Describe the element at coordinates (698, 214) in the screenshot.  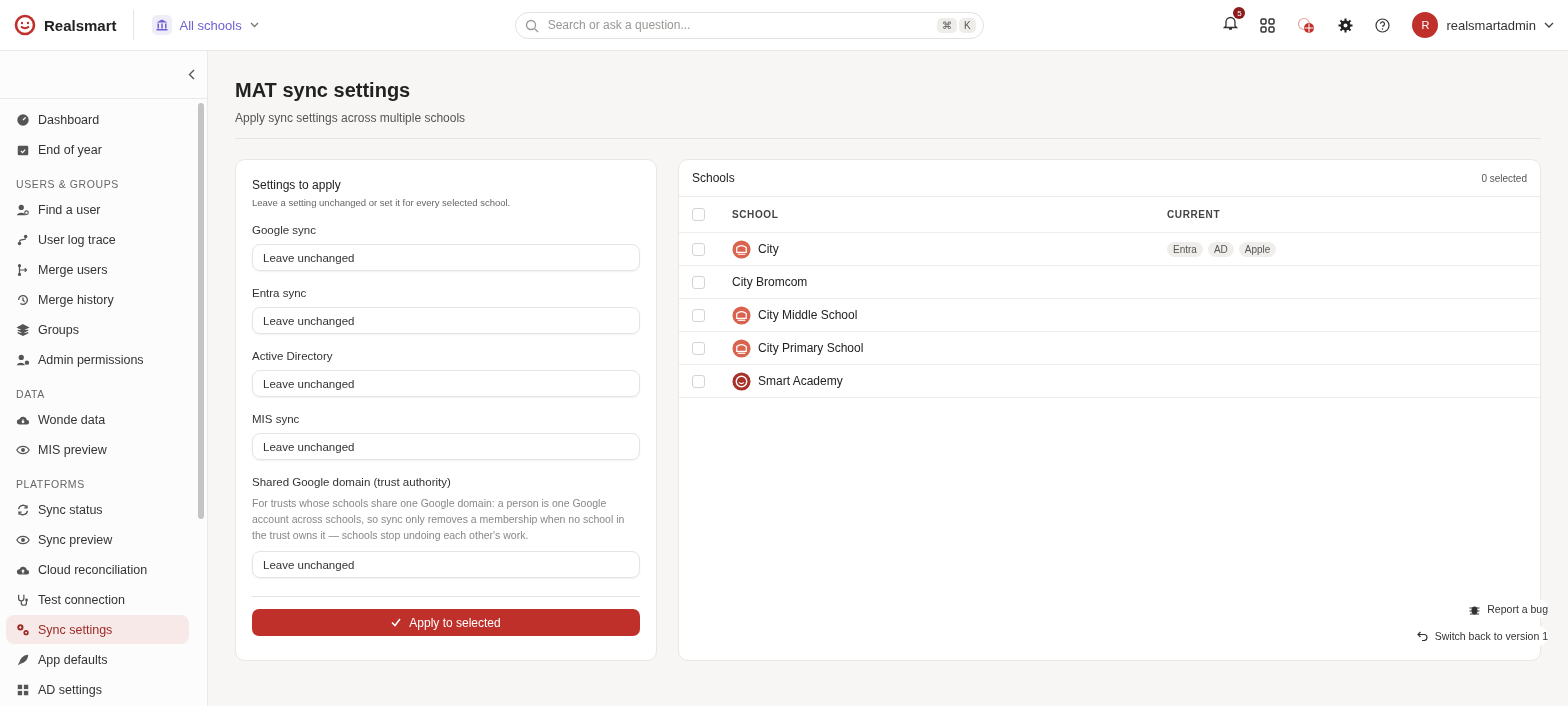
I see `select-all-checkbox` at that location.